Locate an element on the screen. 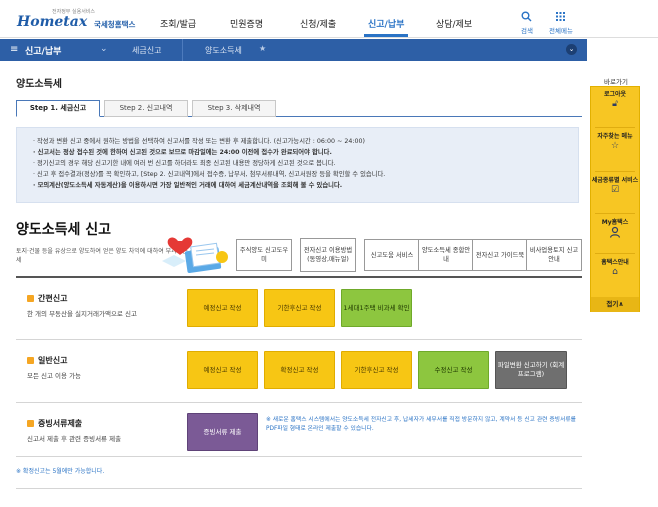  tab-step1: Step 1. 세금신고 is located at coordinates (58, 108).